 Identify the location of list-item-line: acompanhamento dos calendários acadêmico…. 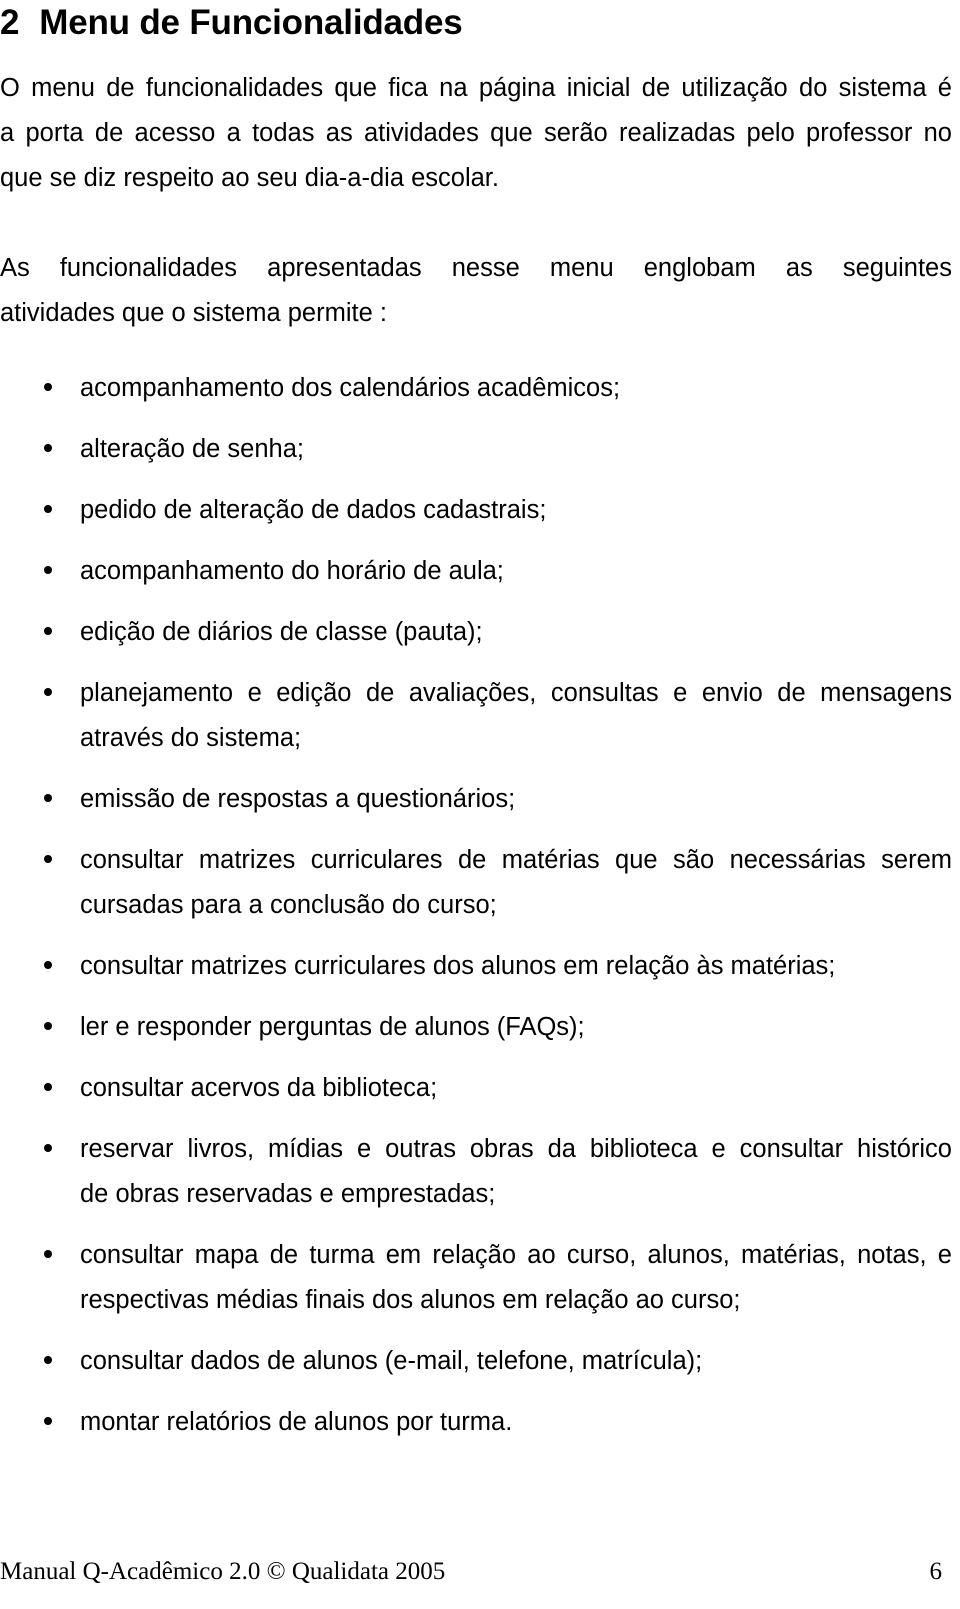
(350, 388).